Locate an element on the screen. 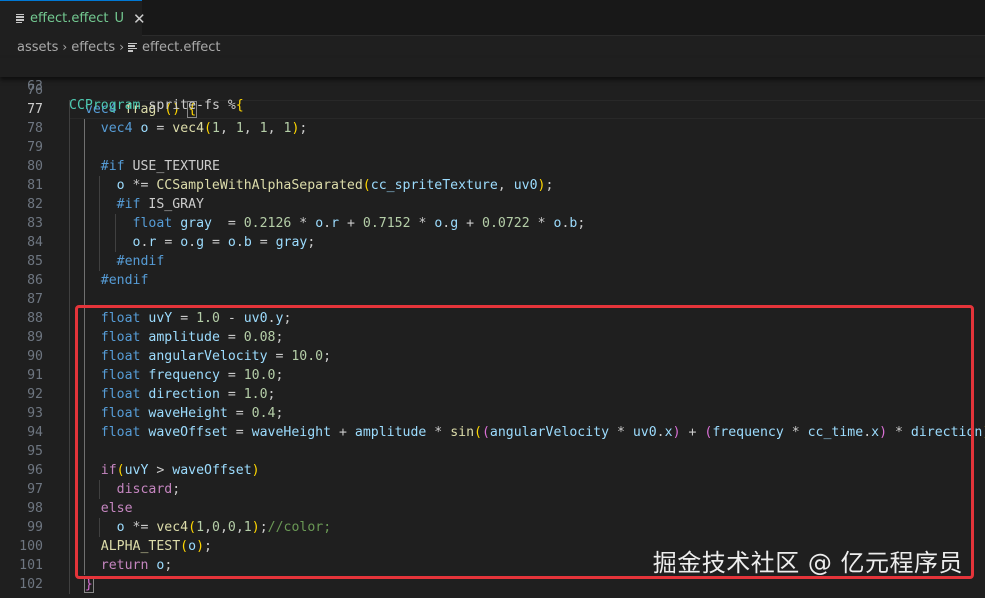 The height and width of the screenshot is (598, 985). code-line: 85 #endif is located at coordinates (492, 261).